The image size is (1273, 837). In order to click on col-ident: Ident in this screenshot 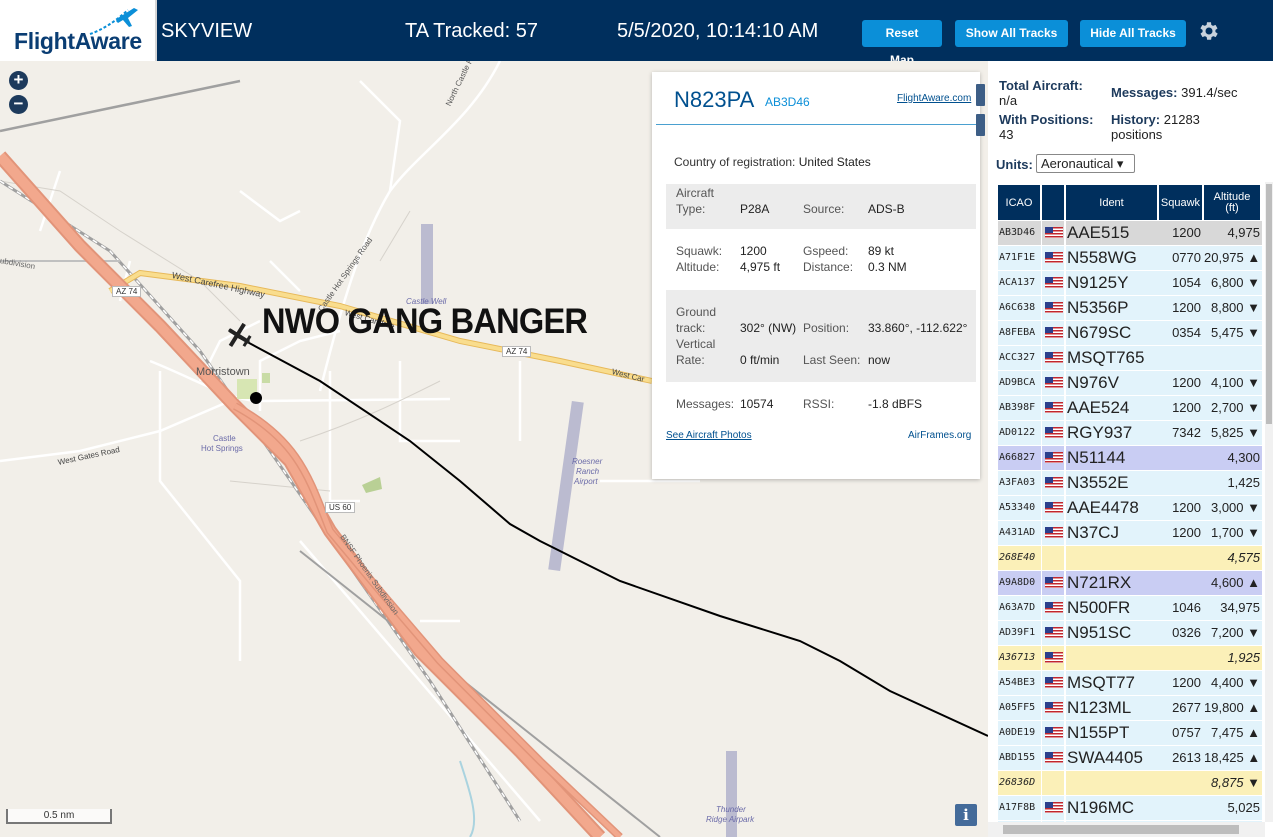, I will do `click(1112, 202)`.